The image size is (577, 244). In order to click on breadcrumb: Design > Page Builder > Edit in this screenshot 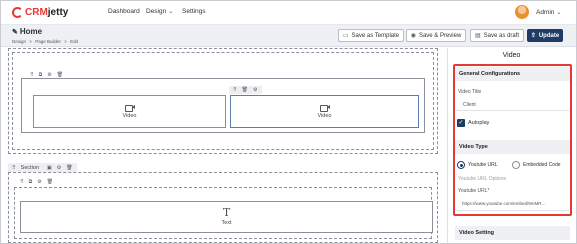, I will do `click(46, 41)`.